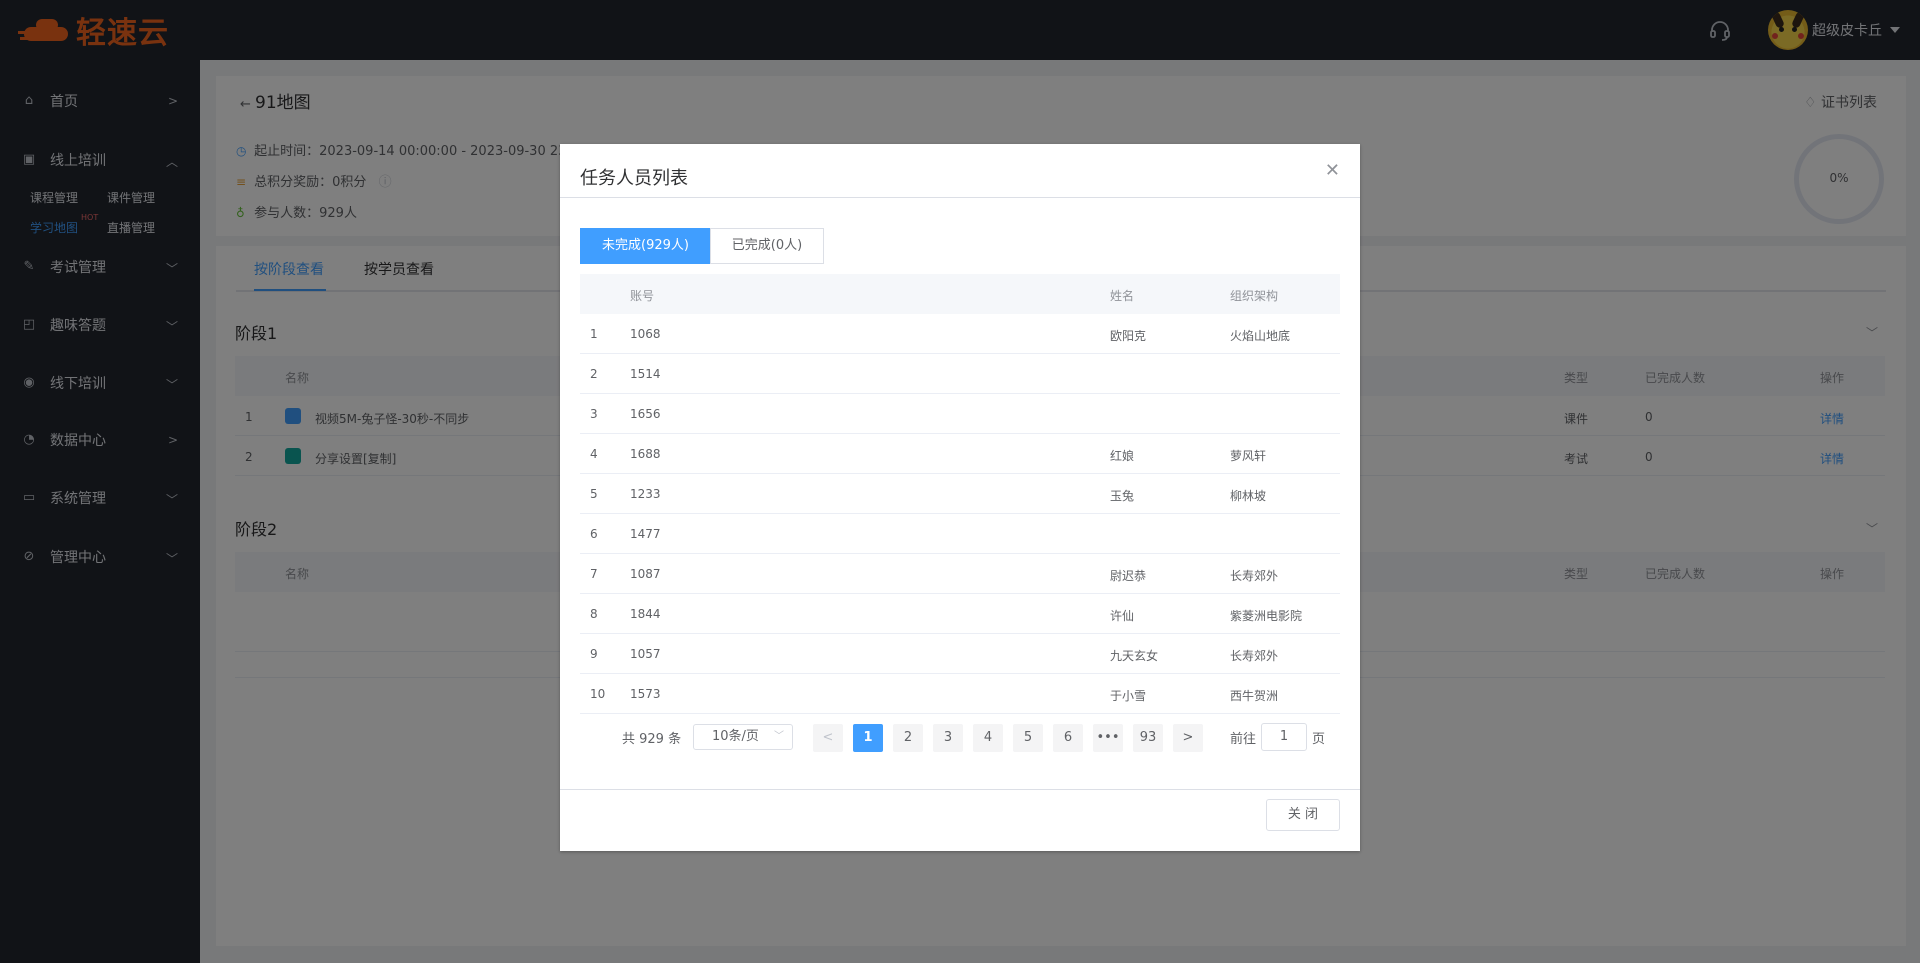  Describe the element at coordinates (868, 738) in the screenshot. I see `page-button: 1` at that location.